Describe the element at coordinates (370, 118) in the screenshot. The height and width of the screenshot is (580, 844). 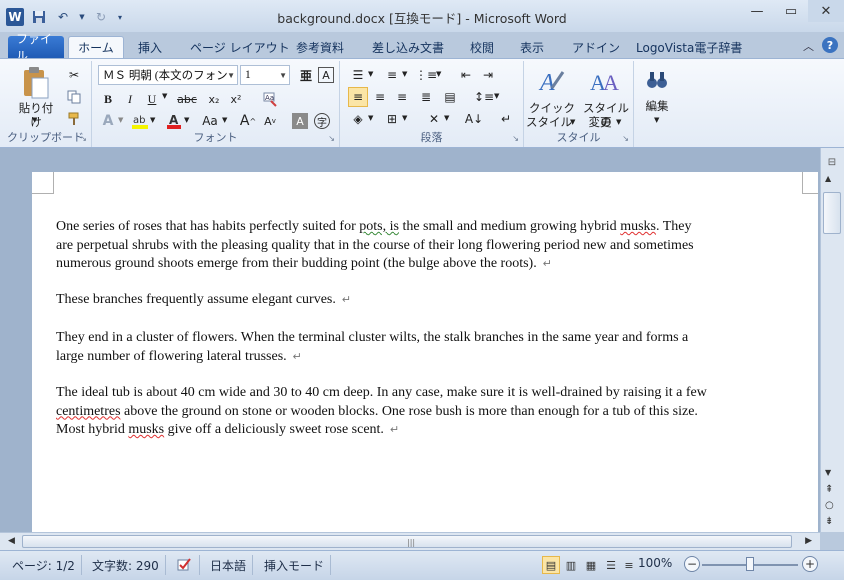
I see `shading-dropdown-icon: ▼` at that location.